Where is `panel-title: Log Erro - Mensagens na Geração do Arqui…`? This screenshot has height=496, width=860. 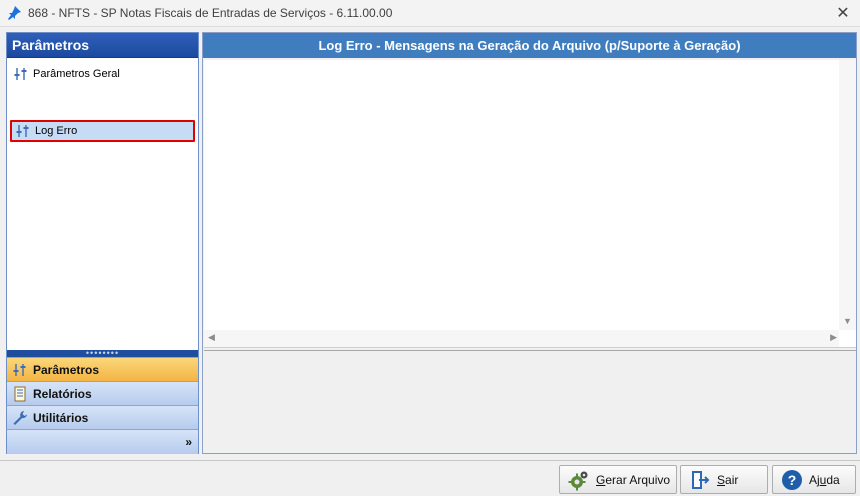
panel-title: Log Erro - Mensagens na Geração do Arqui… is located at coordinates (529, 45).